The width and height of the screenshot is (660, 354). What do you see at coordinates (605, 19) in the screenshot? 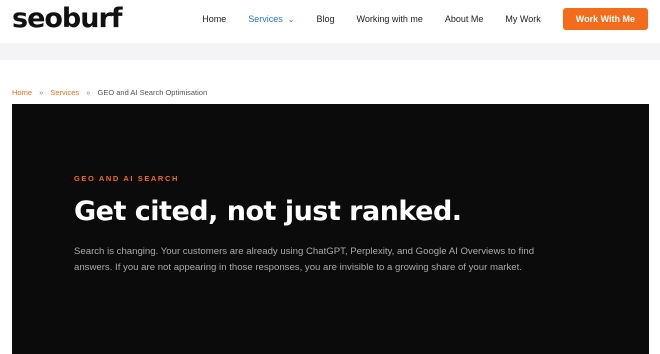
I see `work-with-me-button: Work With Me` at bounding box center [605, 19].